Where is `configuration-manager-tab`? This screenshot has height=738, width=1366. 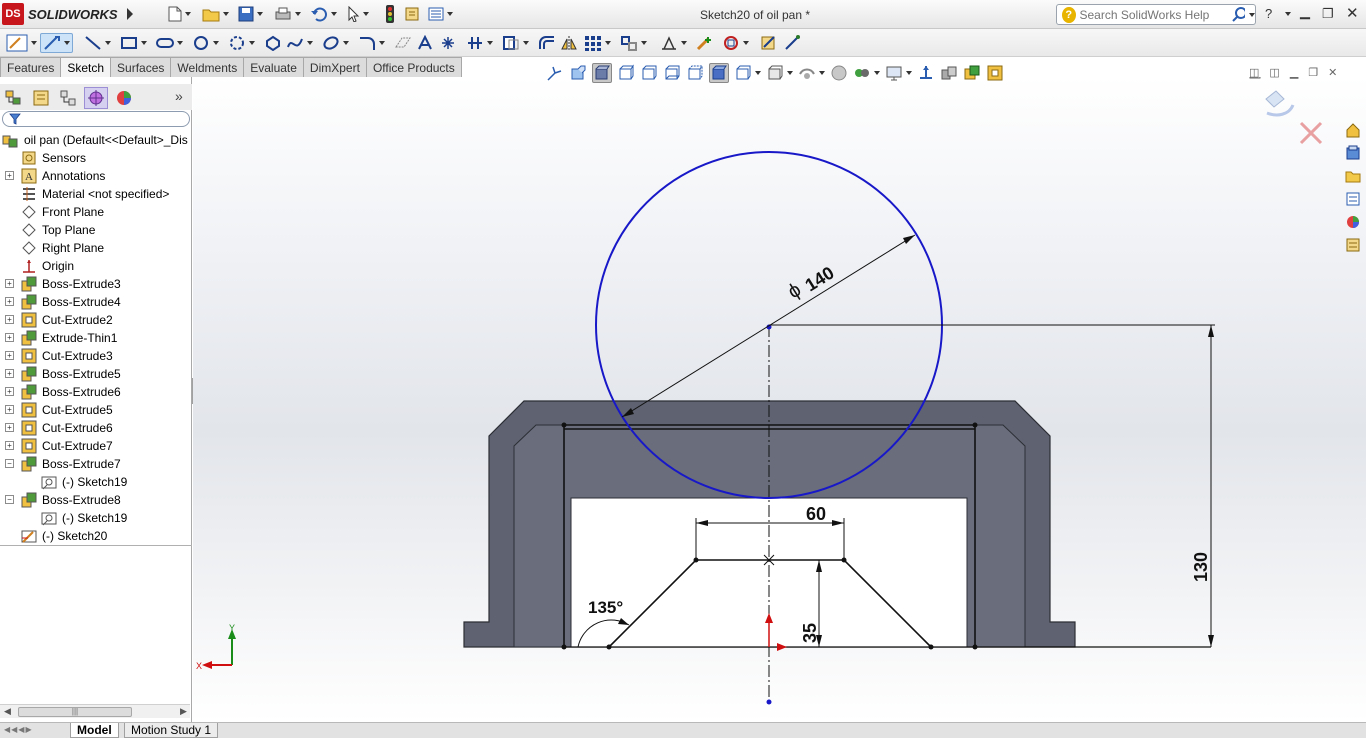 configuration-manager-tab is located at coordinates (68, 98).